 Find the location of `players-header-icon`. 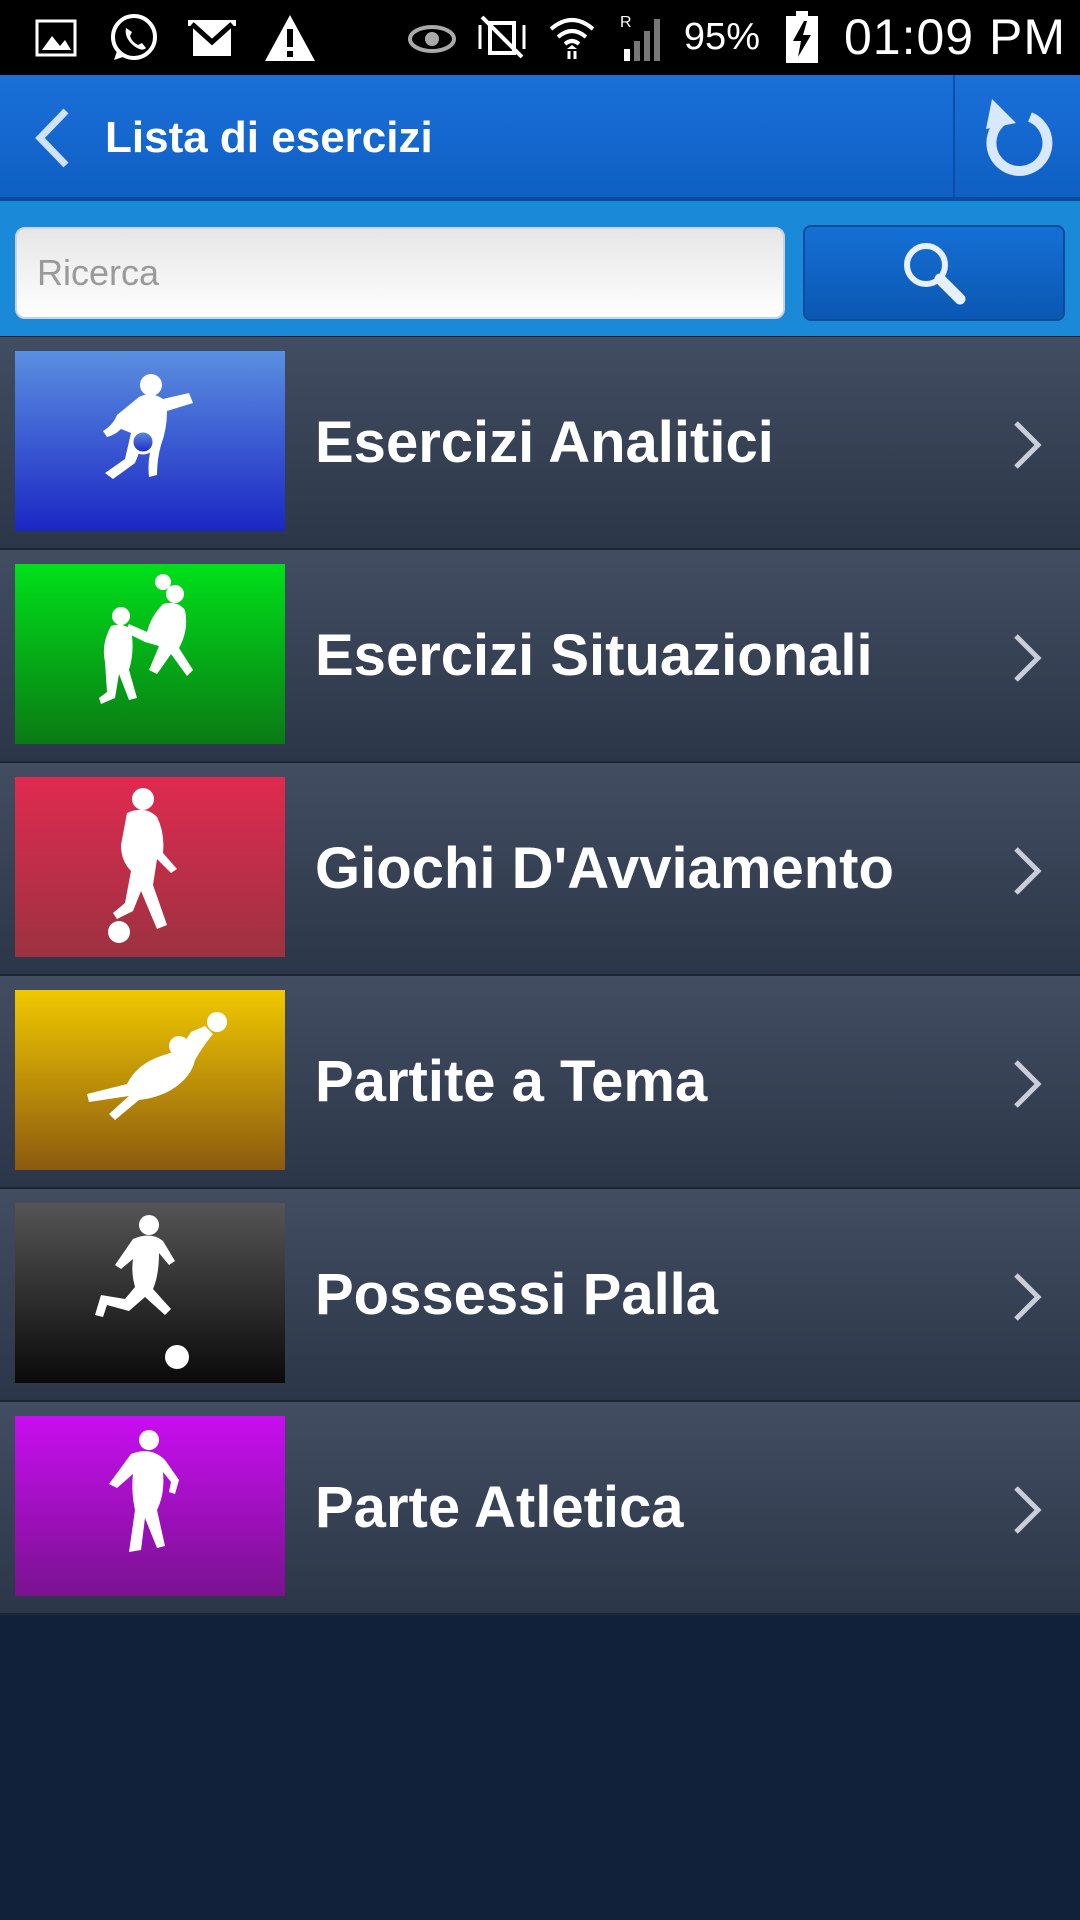

players-header-icon is located at coordinates (150, 654).